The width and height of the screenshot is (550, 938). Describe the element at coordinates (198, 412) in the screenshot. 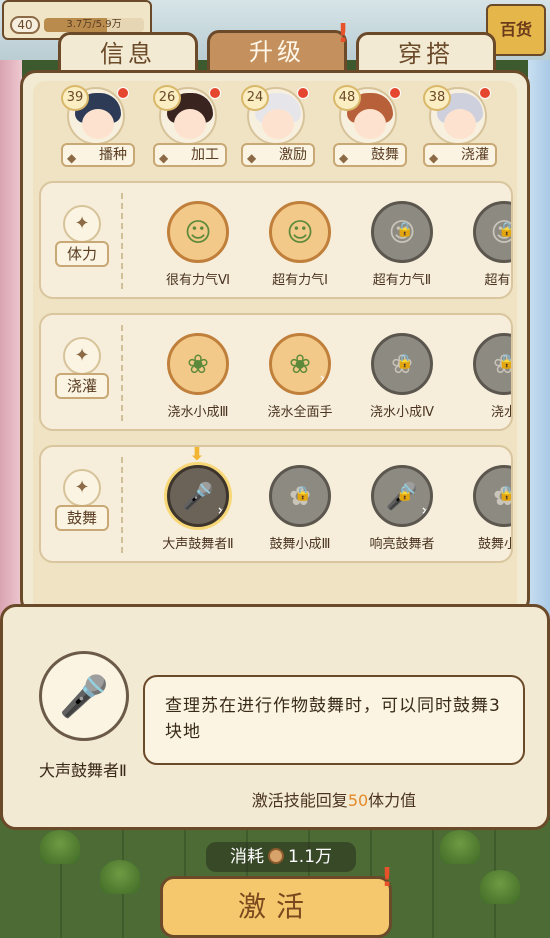

I see `skill-name: 浇水小成Ⅲ` at that location.